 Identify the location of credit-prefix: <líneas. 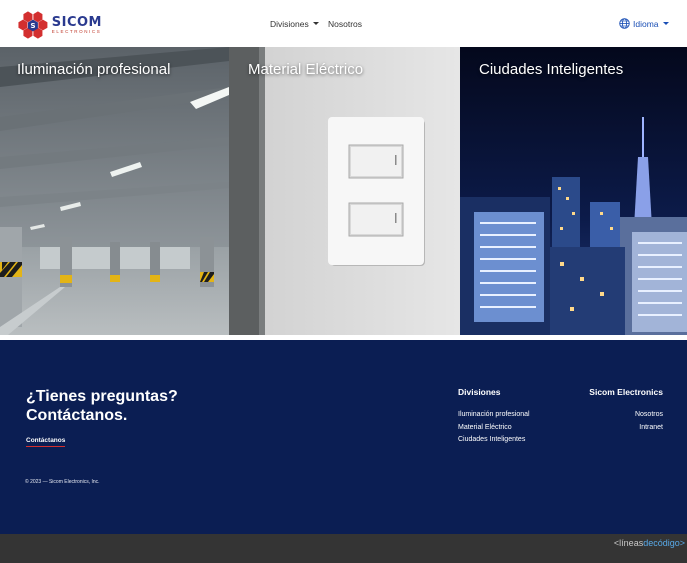
(628, 543).